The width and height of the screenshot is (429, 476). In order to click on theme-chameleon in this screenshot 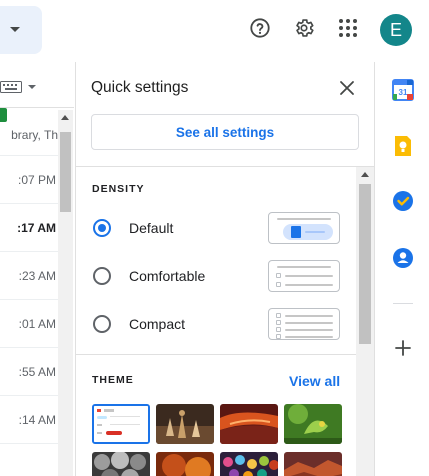, I will do `click(313, 424)`.